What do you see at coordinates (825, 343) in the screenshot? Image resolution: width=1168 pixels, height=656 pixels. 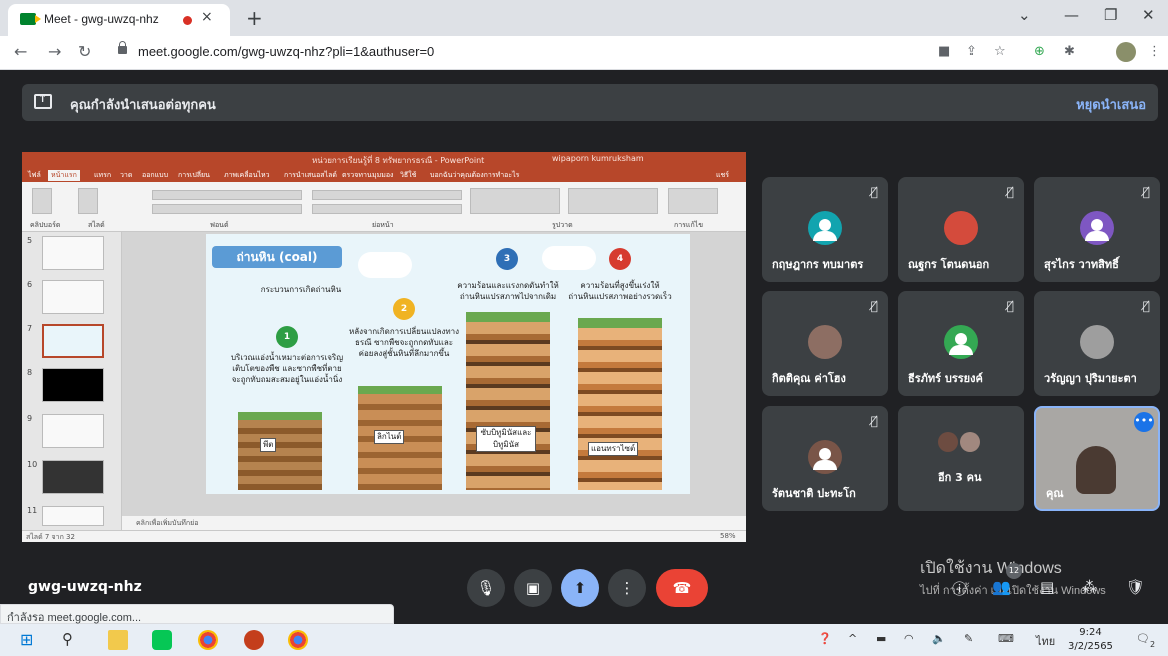 I see `participant-tile: 🎙̸ กิตติคุณ ค่าโฮง` at bounding box center [825, 343].